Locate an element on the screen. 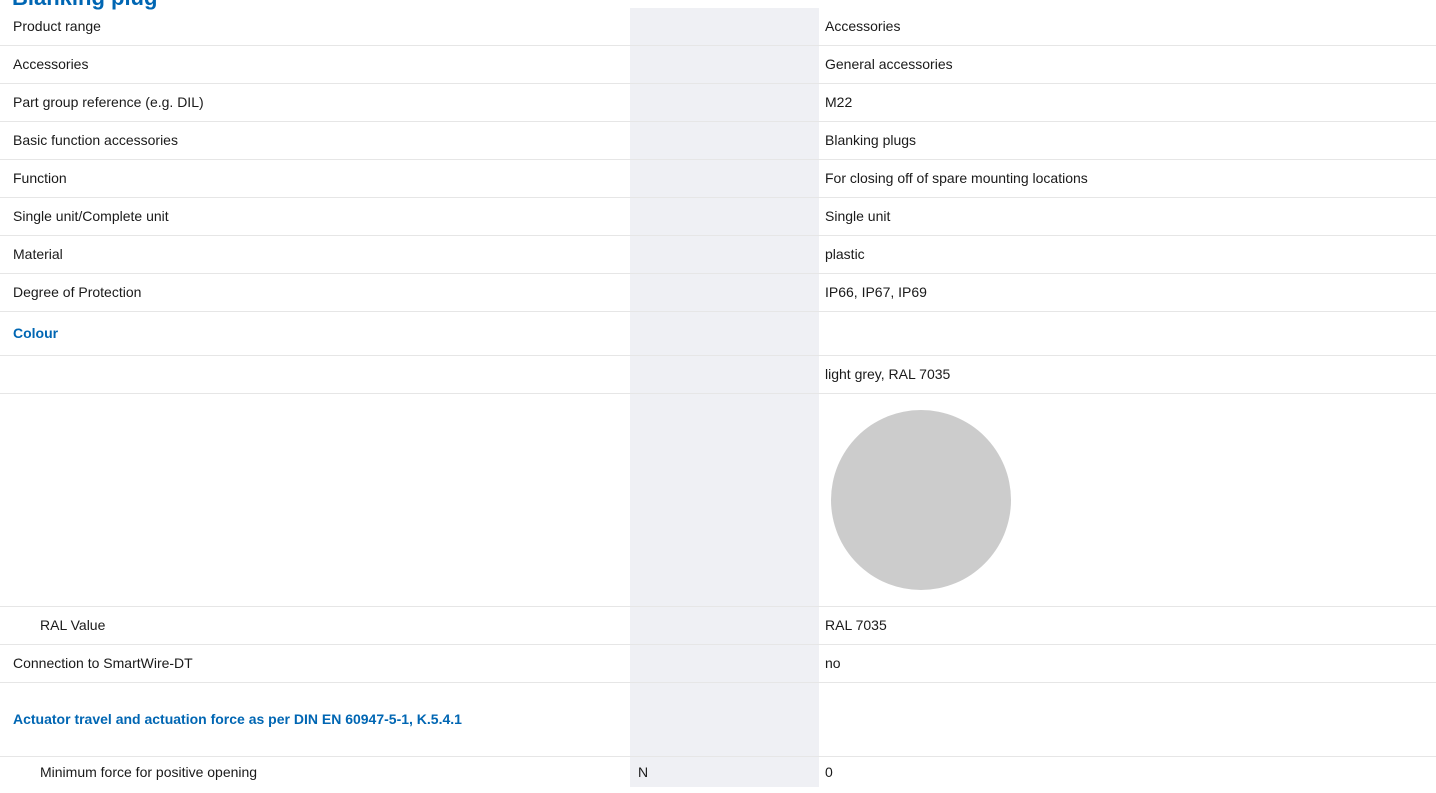  table-row: Minimum force for positive opening N 0 is located at coordinates (718, 771).